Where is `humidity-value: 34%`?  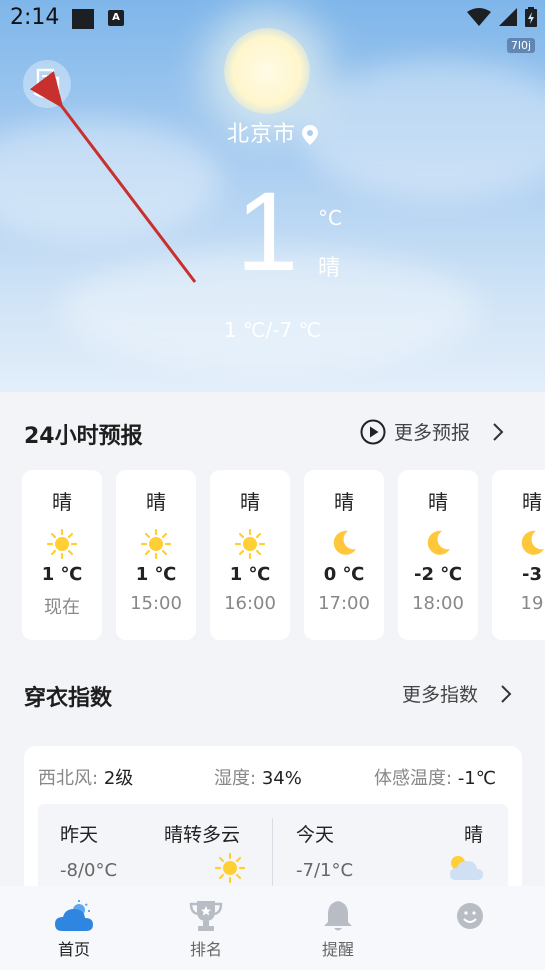 humidity-value: 34% is located at coordinates (281, 778).